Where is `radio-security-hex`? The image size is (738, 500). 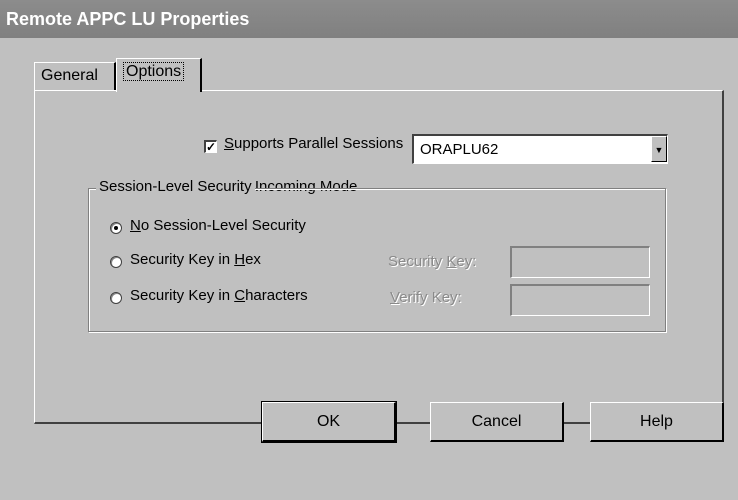
radio-security-hex is located at coordinates (116, 262).